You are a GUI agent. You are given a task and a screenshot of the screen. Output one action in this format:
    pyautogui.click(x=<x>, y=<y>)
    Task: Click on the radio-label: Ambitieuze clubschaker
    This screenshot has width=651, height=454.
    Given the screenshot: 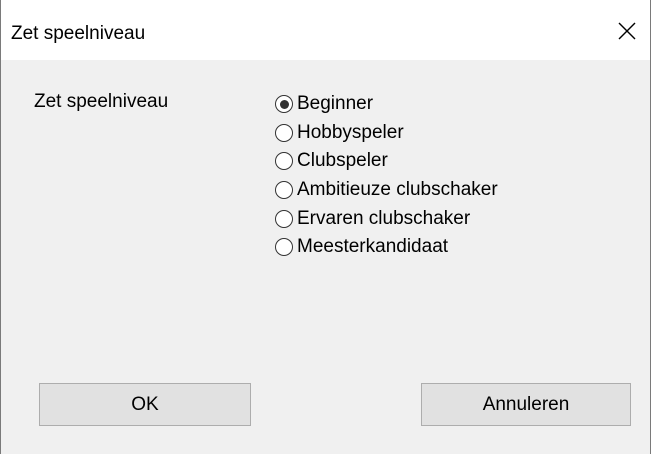 What is the action you would take?
    pyautogui.click(x=397, y=190)
    